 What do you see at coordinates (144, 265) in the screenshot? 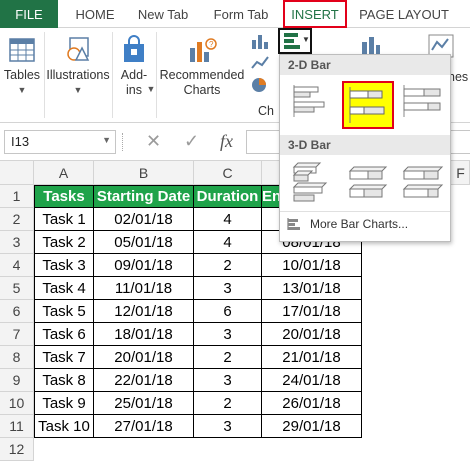
I see `table-cell: 09/01/18` at bounding box center [144, 265].